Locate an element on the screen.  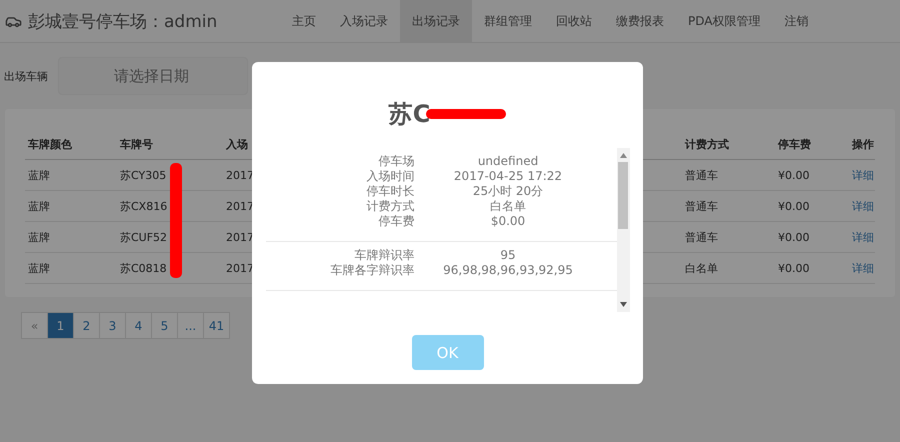
nav-tab: 入场记录 is located at coordinates (364, 21).